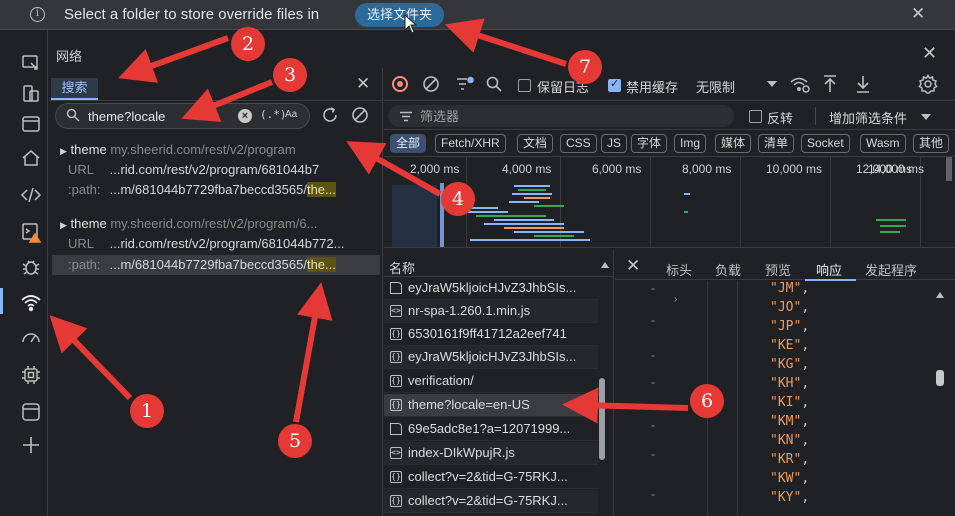  What do you see at coordinates (800, 84) in the screenshot?
I see `network-conditions-icon` at bounding box center [800, 84].